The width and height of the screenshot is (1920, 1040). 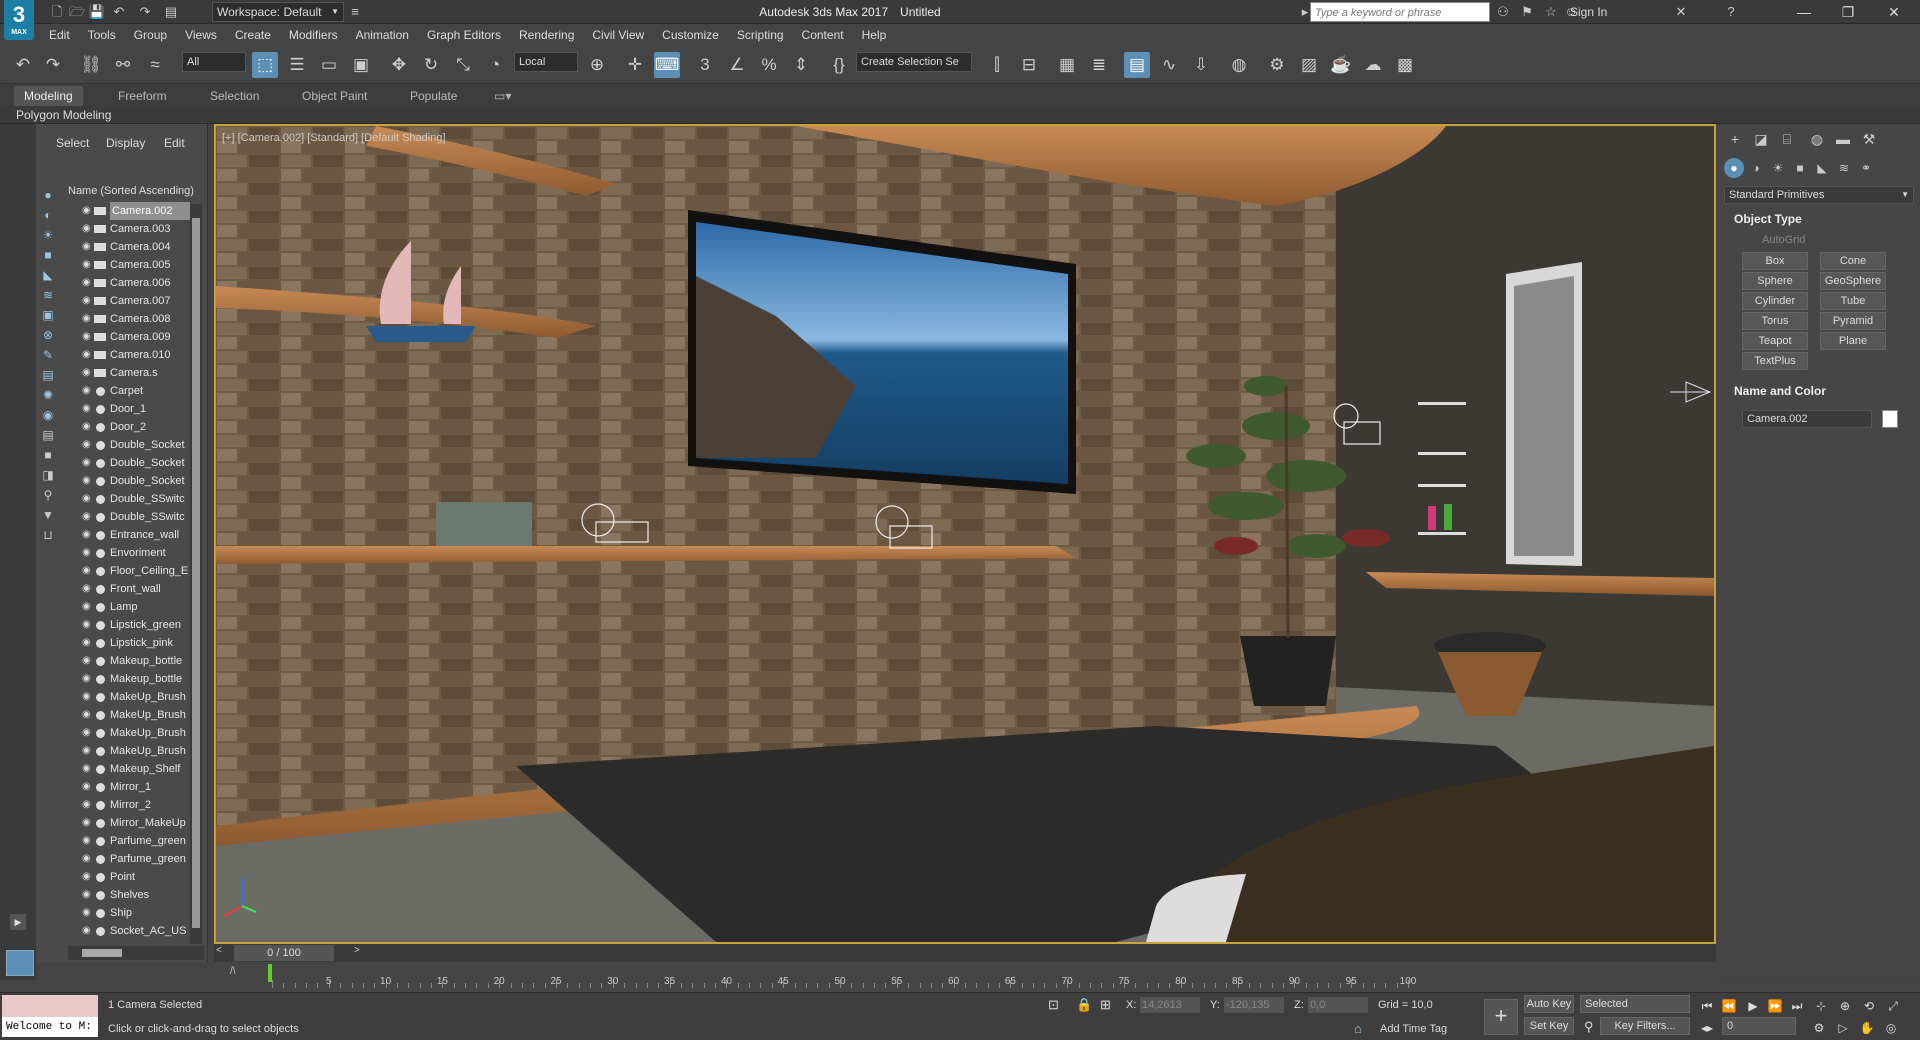 What do you see at coordinates (334, 96) in the screenshot?
I see `tab-object-paint: Object Paint` at bounding box center [334, 96].